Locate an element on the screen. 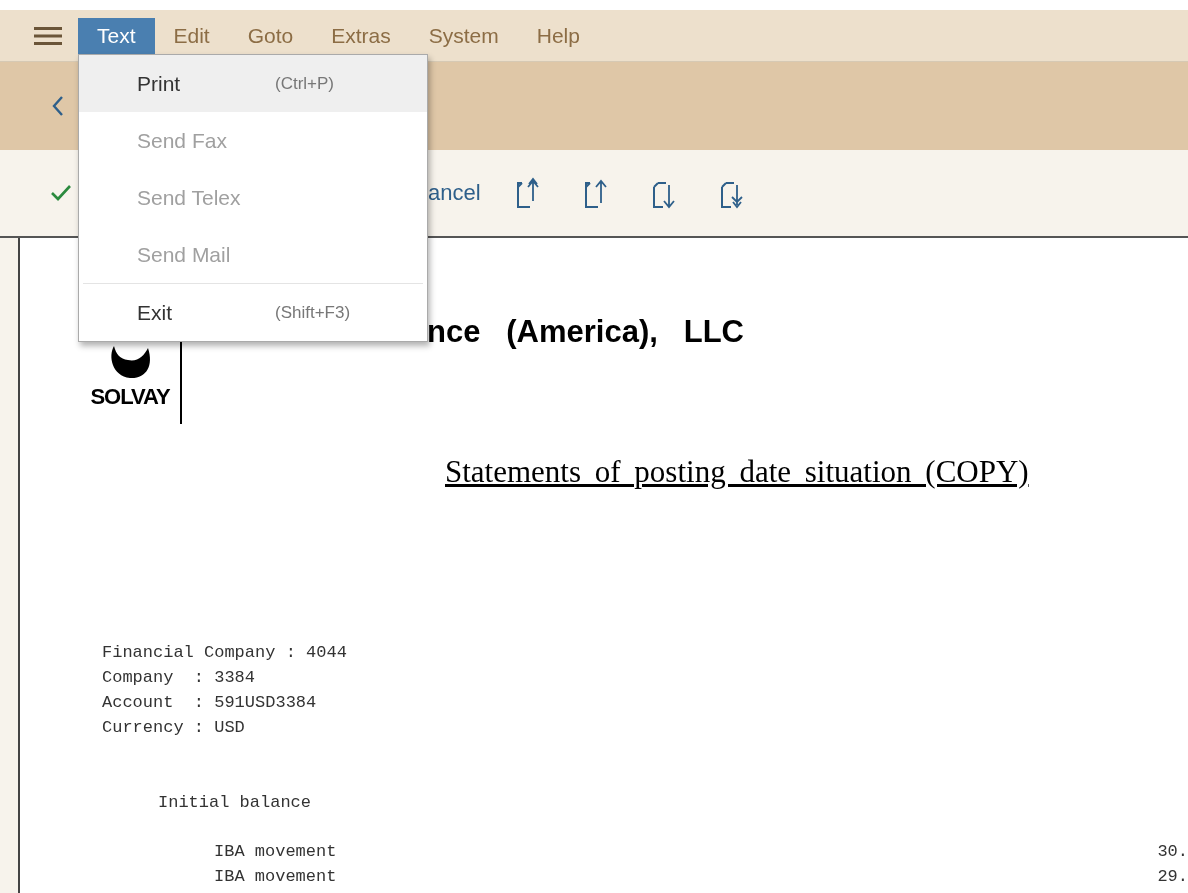 The width and height of the screenshot is (1188, 893). menu-item: Help is located at coordinates (558, 35).